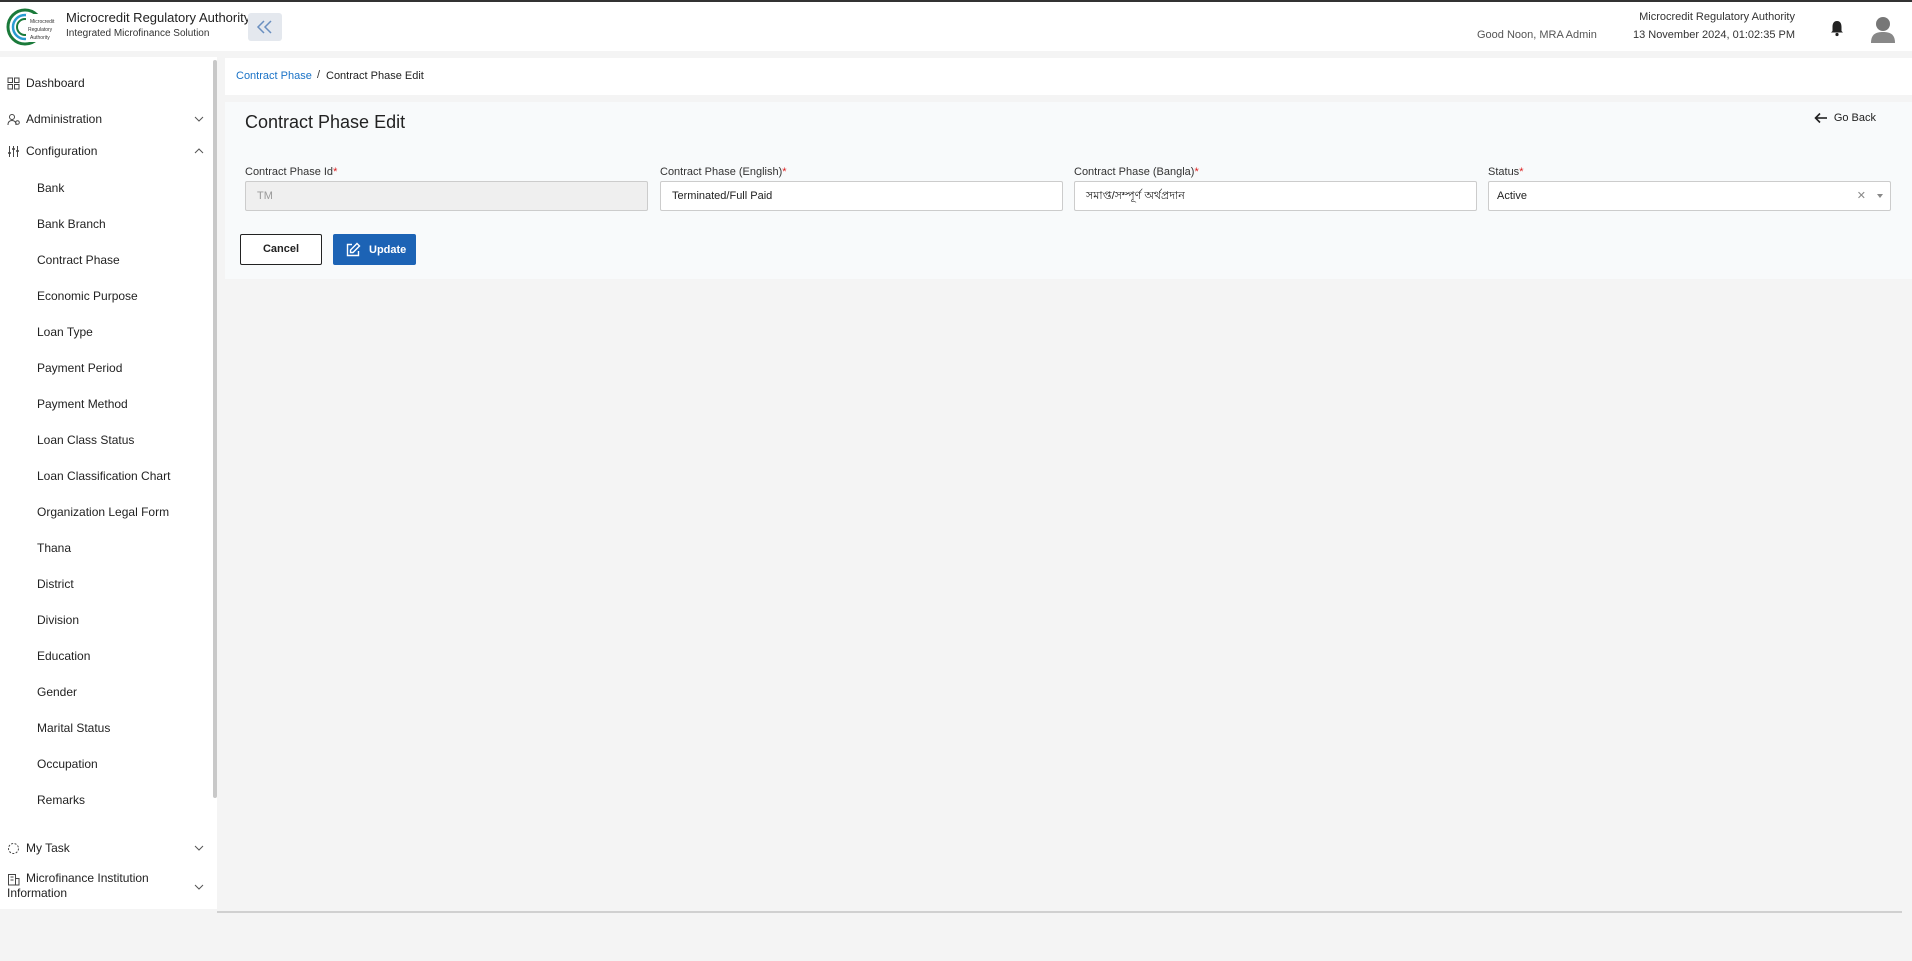 The width and height of the screenshot is (1912, 961). Describe the element at coordinates (13, 83) in the screenshot. I see `grid-icon` at that location.